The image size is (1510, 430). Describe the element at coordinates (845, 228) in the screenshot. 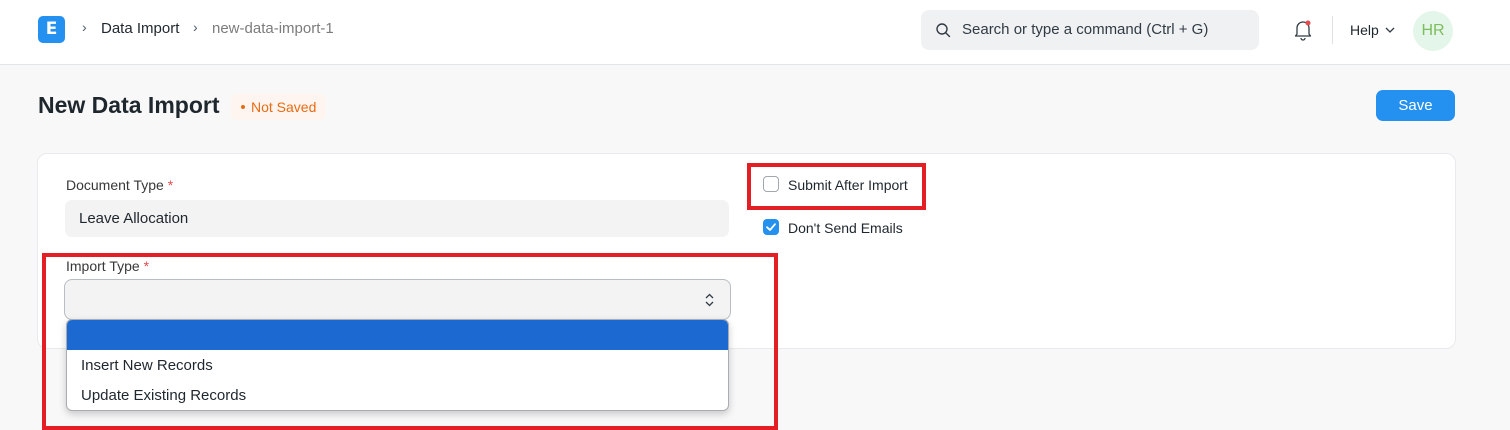

I see `dont-send-emails-label: Don't Send Emails` at that location.